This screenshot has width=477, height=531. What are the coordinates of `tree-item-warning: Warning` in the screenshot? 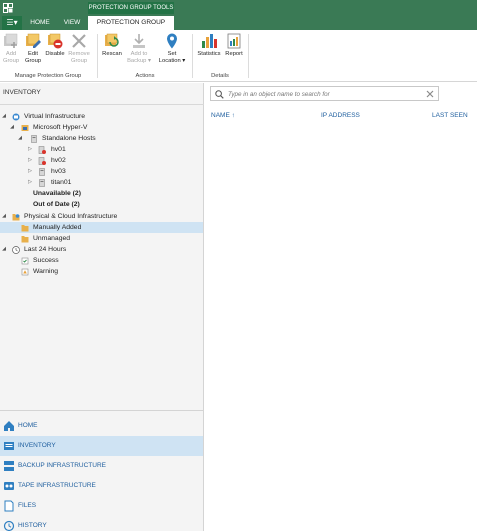 It's located at (101, 271).